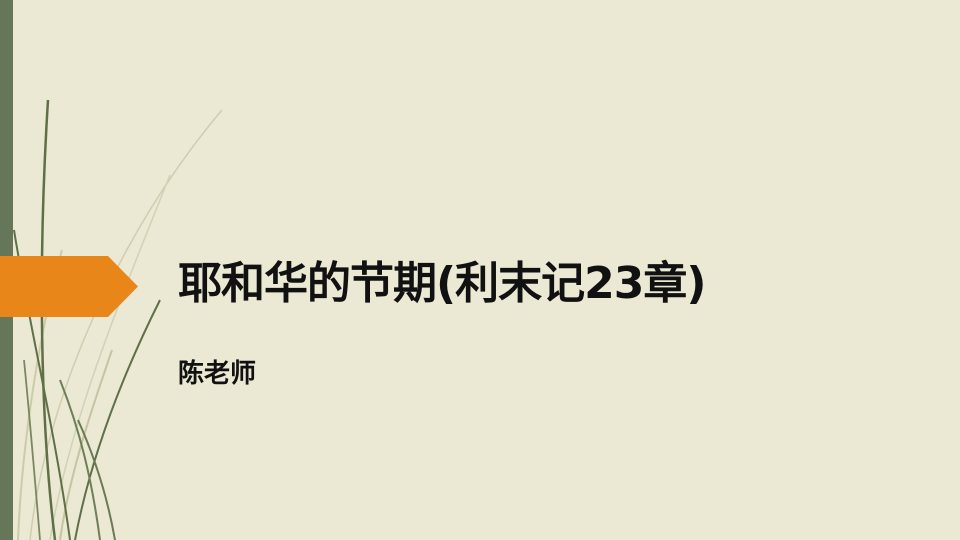 This screenshot has height=540, width=960. I want to click on slide-title: 耶和华的节期(利末记23章), so click(442, 283).